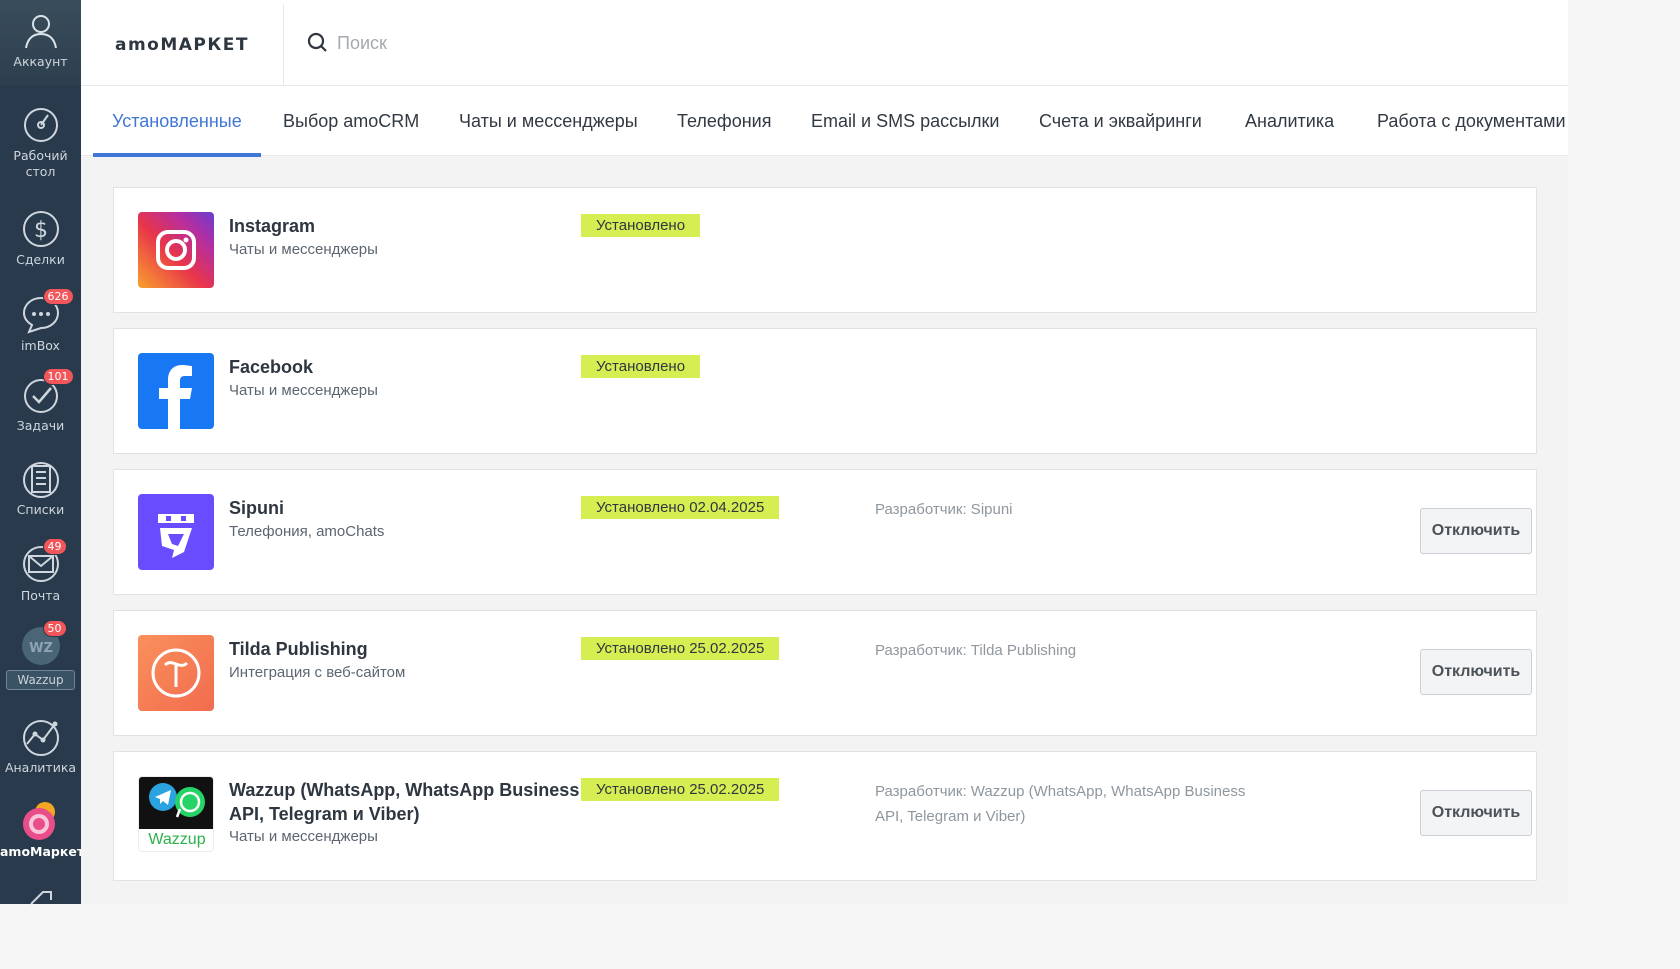  I want to click on sidebar-item-label: Сделки, so click(40, 259).